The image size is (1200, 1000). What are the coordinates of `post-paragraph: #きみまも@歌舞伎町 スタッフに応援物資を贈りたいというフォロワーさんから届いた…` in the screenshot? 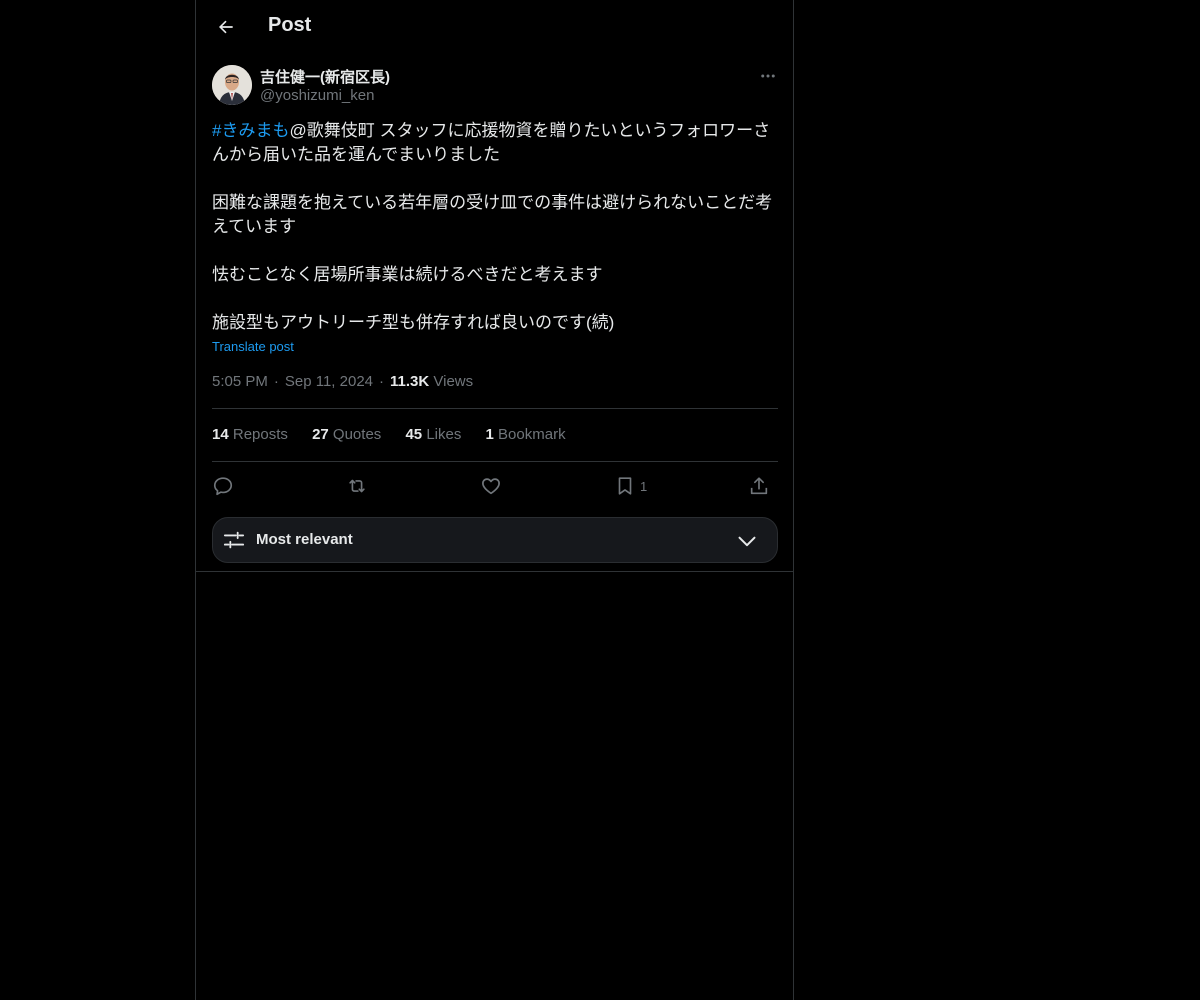 It's located at (495, 143).